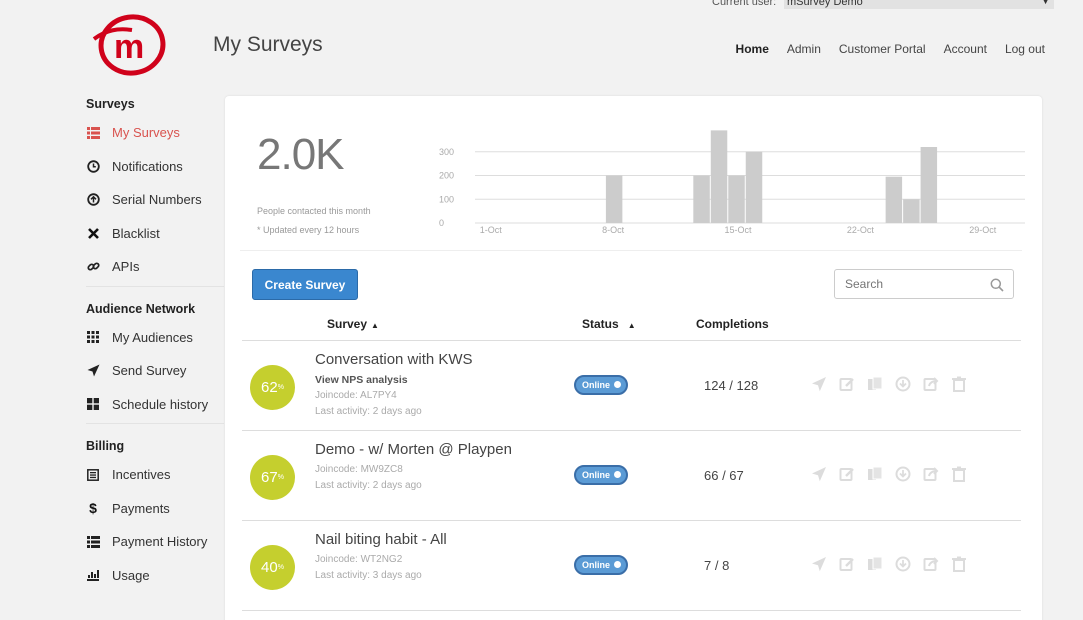 This screenshot has width=1083, height=620. I want to click on completion-percent-badge: 67%, so click(272, 477).